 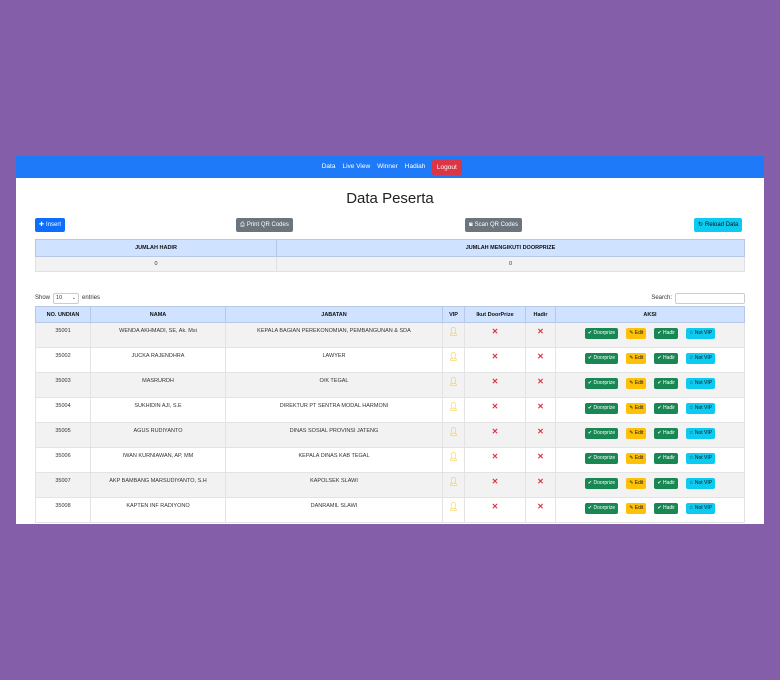 What do you see at coordinates (63, 410) in the screenshot?
I see `cell-no-undian: 35004` at bounding box center [63, 410].